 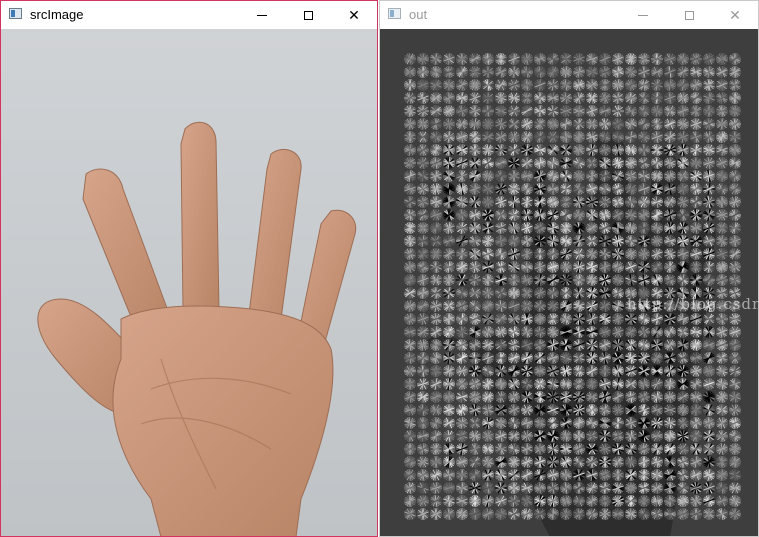 I want to click on src-window-title: srcImage, so click(x=57, y=14).